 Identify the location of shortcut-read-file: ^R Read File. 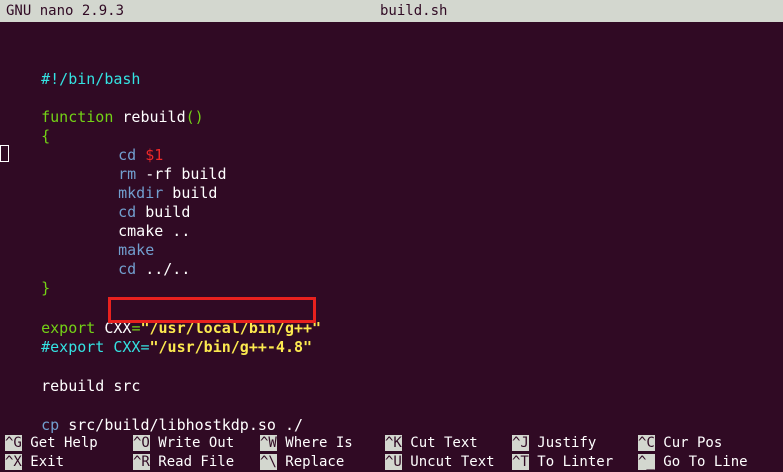
(183, 462).